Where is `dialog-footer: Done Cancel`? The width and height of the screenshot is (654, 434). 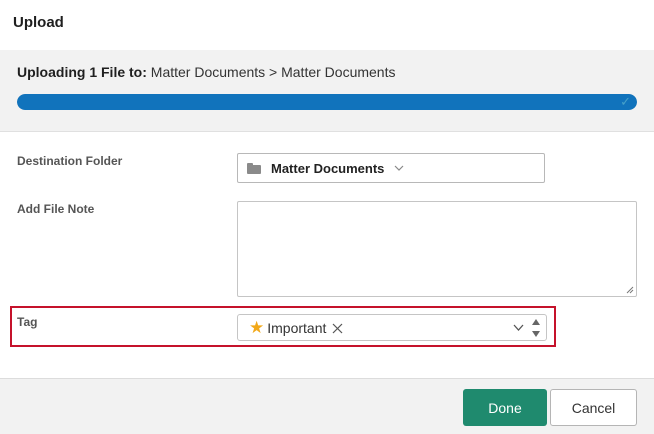 dialog-footer: Done Cancel is located at coordinates (327, 406).